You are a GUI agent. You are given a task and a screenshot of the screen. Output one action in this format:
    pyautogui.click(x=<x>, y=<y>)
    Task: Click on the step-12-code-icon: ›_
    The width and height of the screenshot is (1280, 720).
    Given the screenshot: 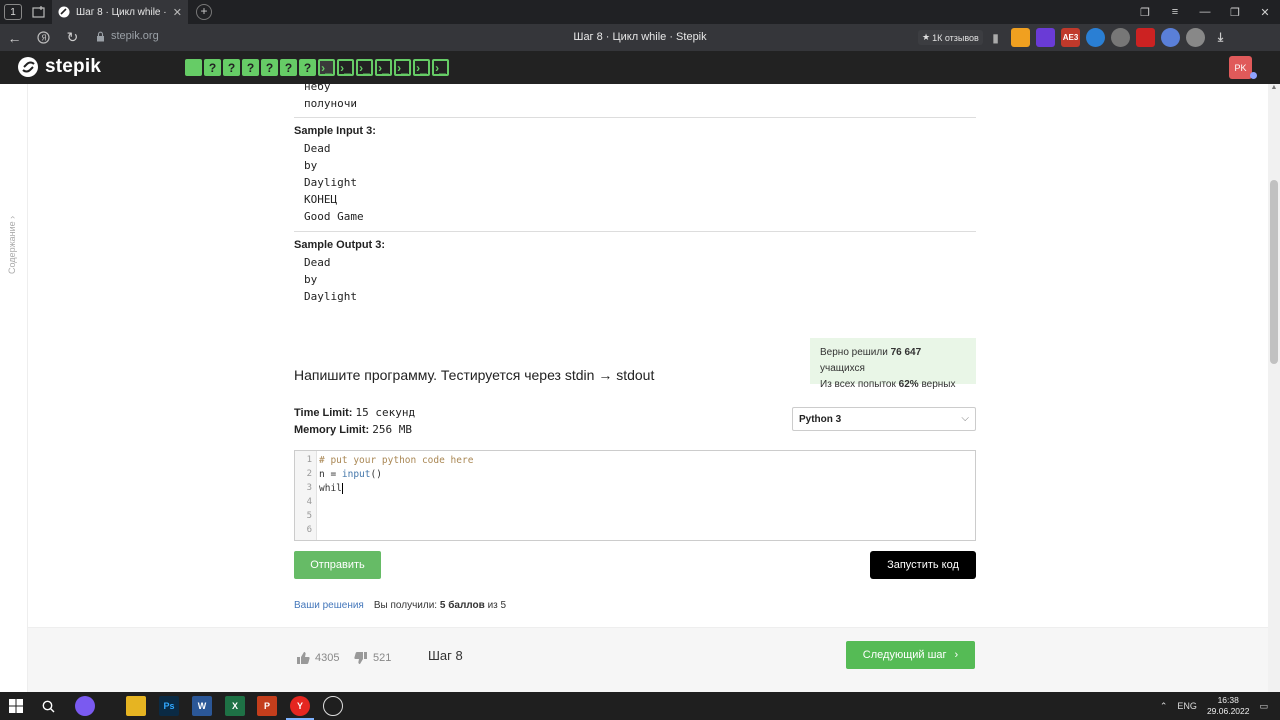 What is the action you would take?
    pyautogui.click(x=402, y=67)
    